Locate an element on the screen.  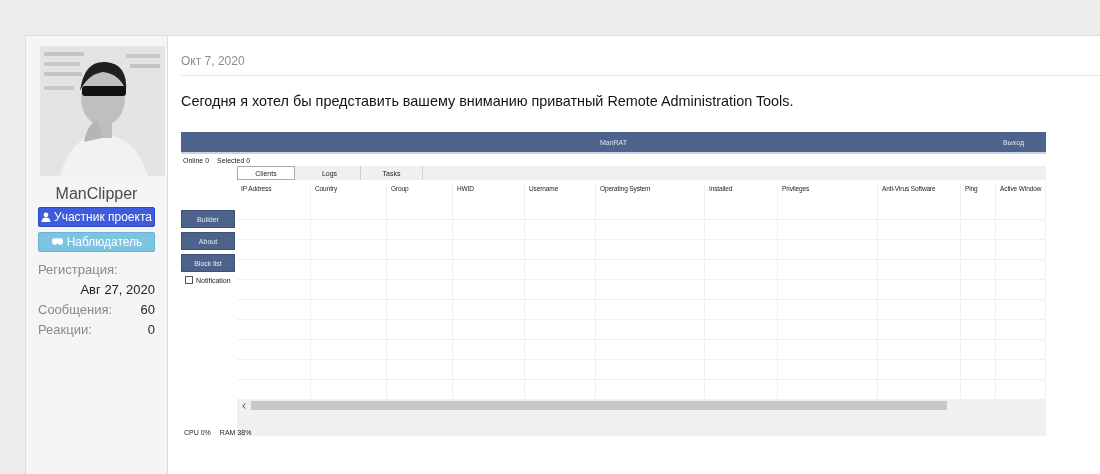
stat-value: Авг 27, 2020 is located at coordinates (117, 289).